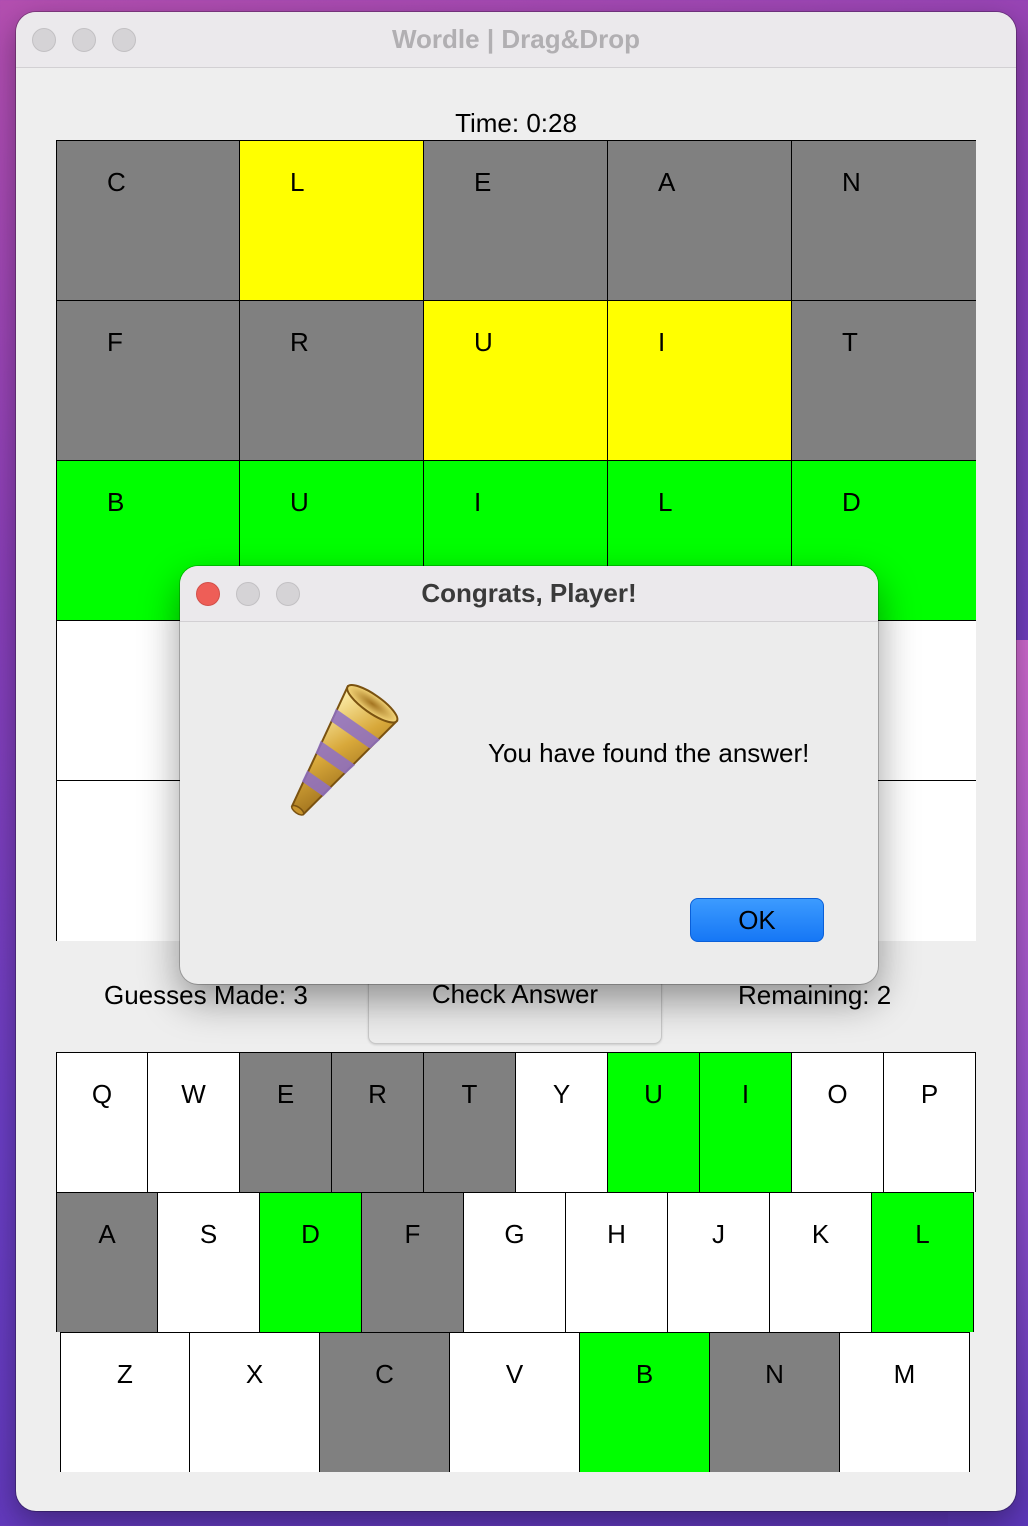 Image resolution: width=1028 pixels, height=1526 pixels. I want to click on keyboard-key-label: K, so click(820, 1234).